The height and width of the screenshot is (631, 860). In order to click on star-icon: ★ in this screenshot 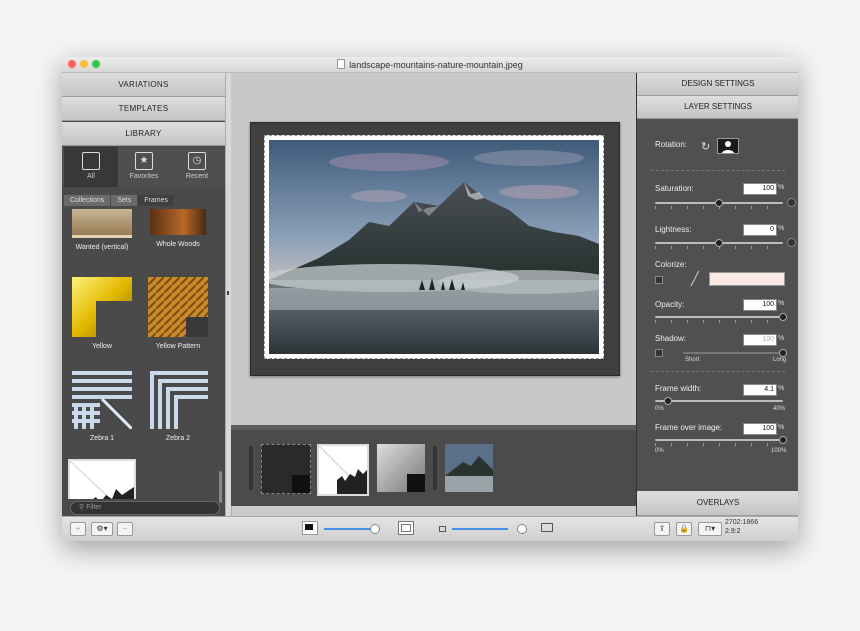, I will do `click(144, 161)`.